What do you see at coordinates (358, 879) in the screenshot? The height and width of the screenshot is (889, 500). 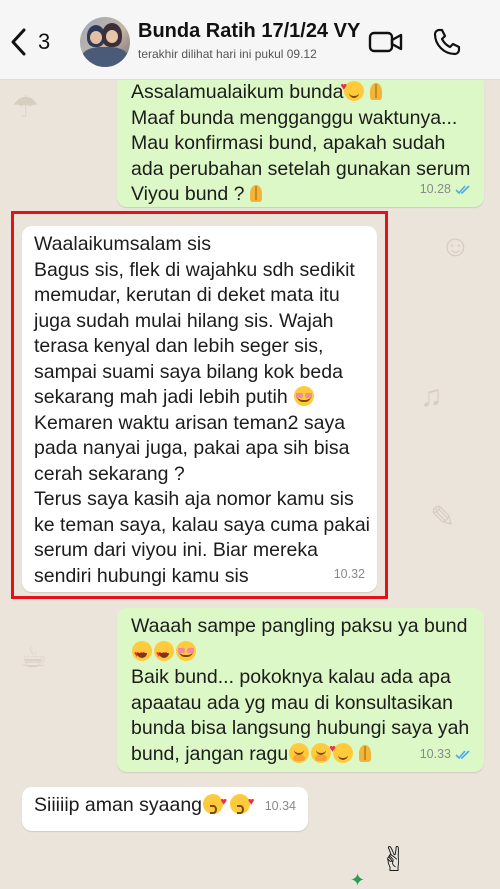 I see `wallpaper-doodle: ✦` at bounding box center [358, 879].